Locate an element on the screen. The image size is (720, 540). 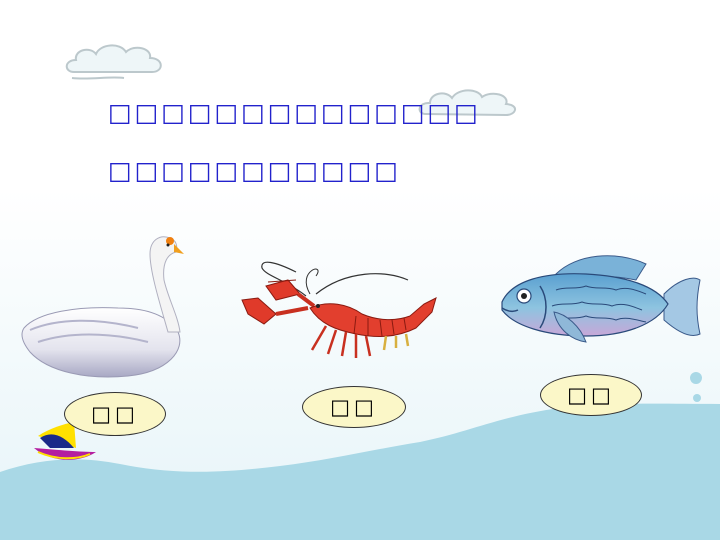
prompt-line-1: □□□□□□□□□□□□□□ is located at coordinates (294, 112).